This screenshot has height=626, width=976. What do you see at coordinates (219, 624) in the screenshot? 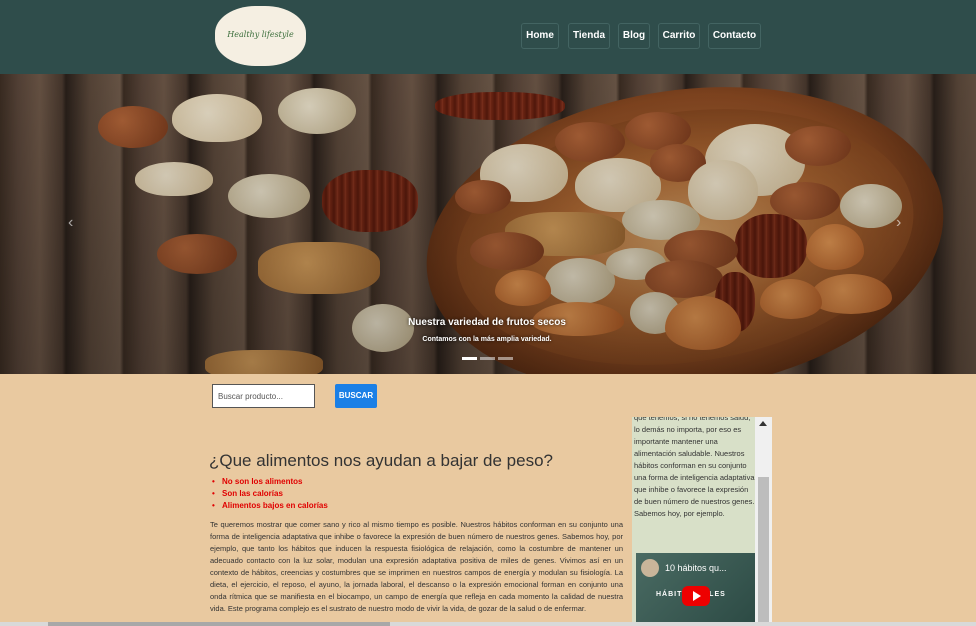
I see `horizontal-scrollbar-thumb` at bounding box center [219, 624].